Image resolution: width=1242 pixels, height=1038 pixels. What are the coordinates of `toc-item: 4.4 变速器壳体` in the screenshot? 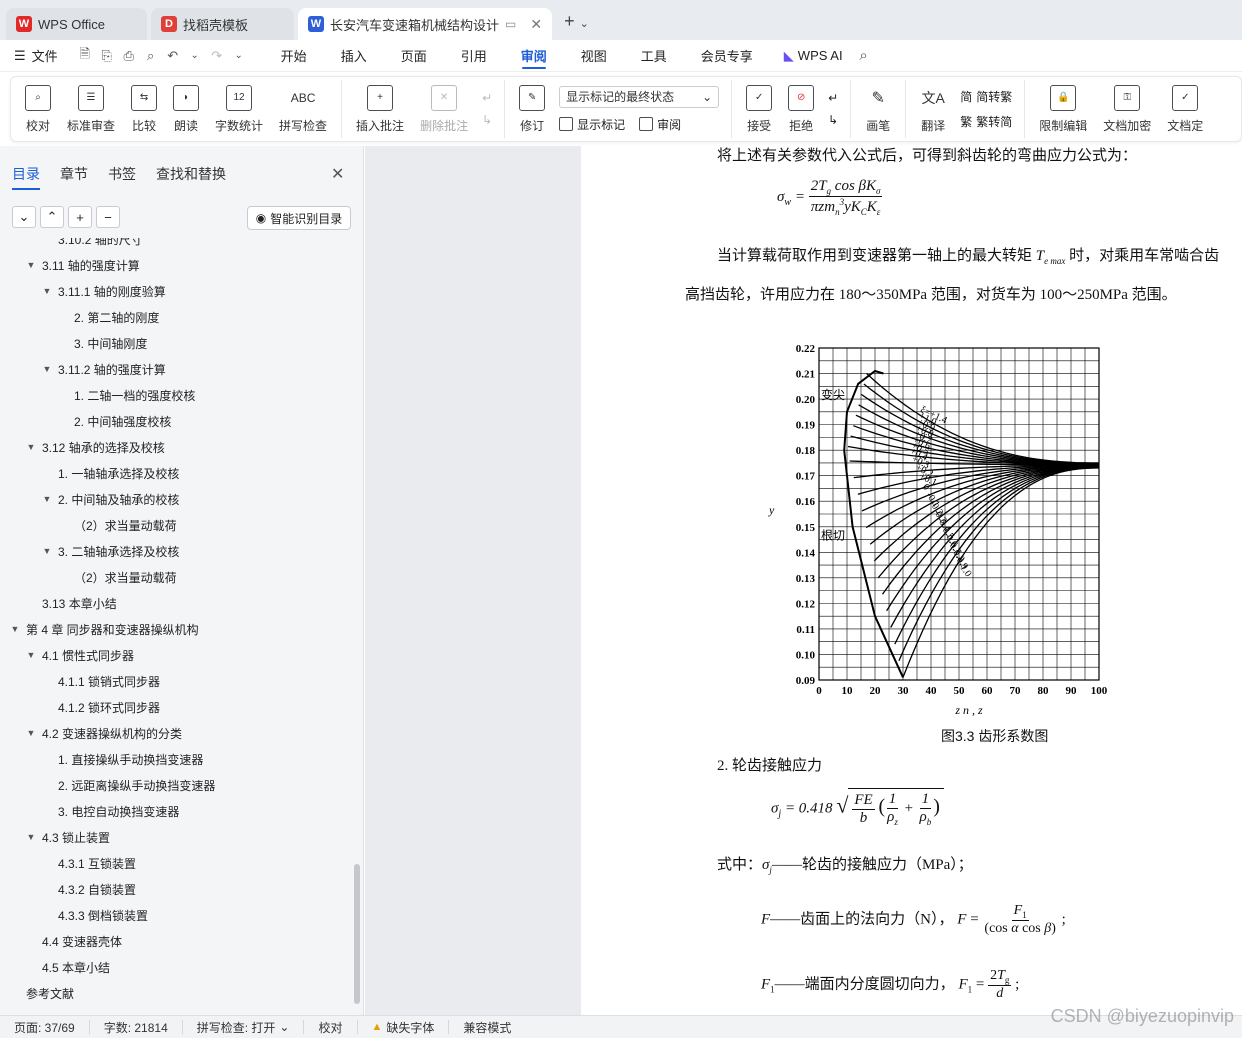 It's located at (176, 941).